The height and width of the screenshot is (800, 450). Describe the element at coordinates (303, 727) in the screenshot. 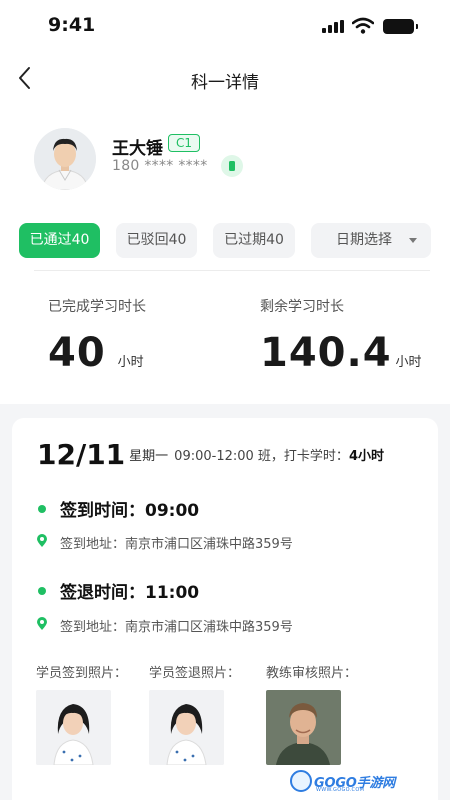

I see `coach-review-photo` at that location.